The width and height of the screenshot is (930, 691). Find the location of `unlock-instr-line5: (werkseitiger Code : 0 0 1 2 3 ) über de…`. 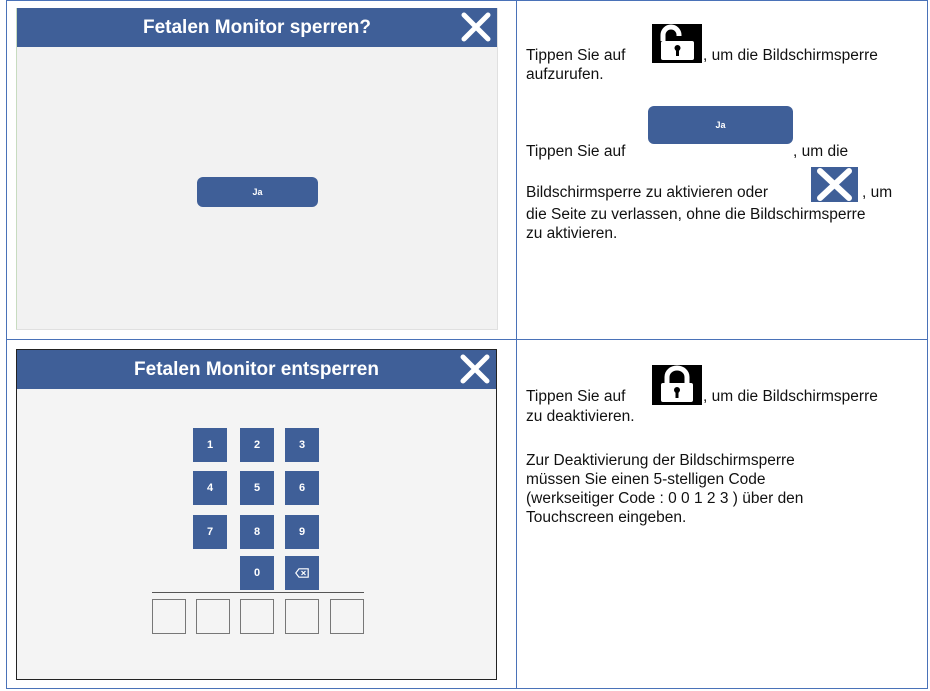

unlock-instr-line5: (werkseitiger Code : 0 0 1 2 3 ) über de… is located at coordinates (665, 498).